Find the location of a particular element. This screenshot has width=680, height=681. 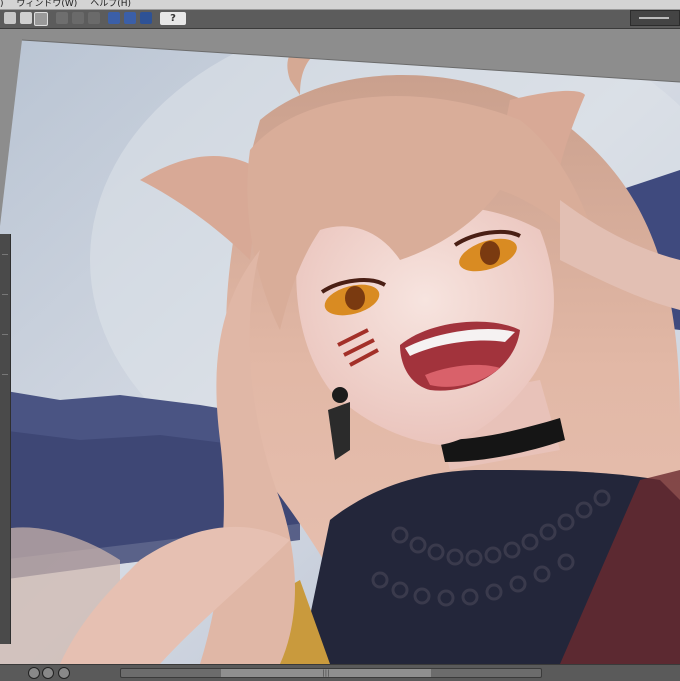

transform-icon is located at coordinates (41, 19).